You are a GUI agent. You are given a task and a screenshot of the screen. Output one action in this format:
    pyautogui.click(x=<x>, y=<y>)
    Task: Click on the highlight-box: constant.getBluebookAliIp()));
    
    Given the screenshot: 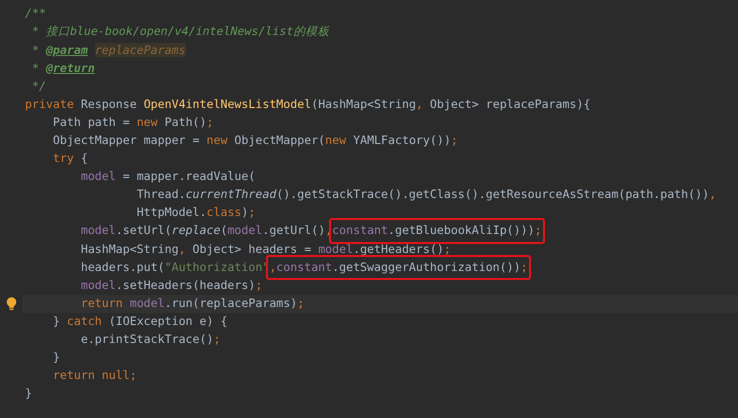 What is the action you would take?
    pyautogui.click(x=437, y=231)
    